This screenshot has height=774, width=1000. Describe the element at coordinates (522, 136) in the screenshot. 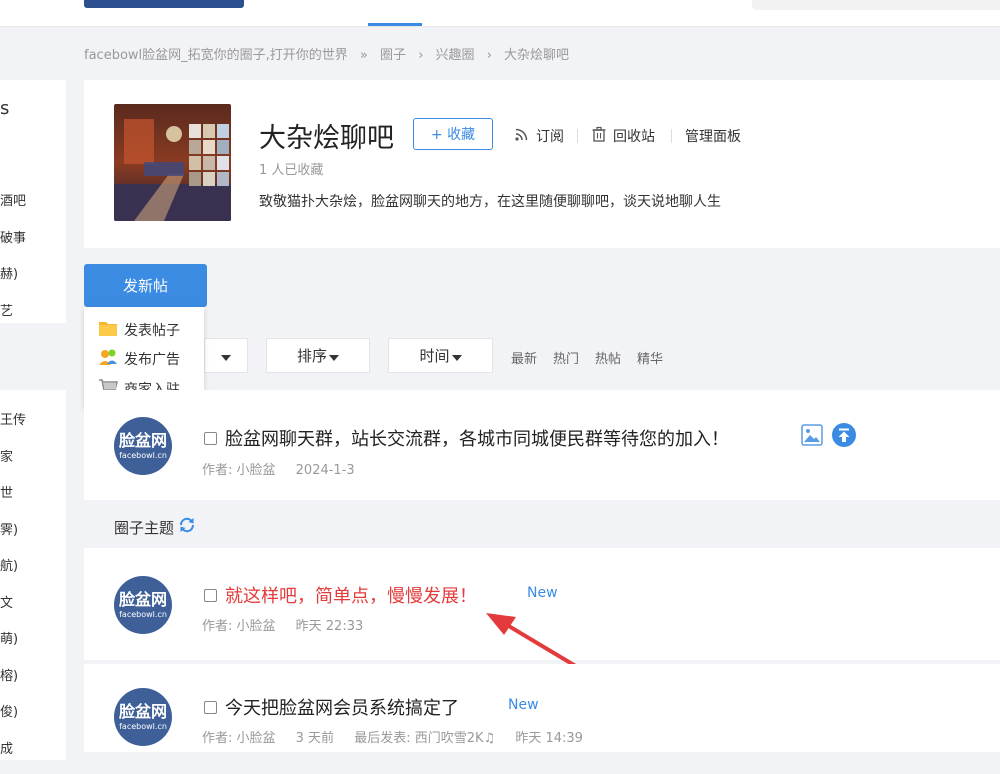

I see `rss-icon` at that location.